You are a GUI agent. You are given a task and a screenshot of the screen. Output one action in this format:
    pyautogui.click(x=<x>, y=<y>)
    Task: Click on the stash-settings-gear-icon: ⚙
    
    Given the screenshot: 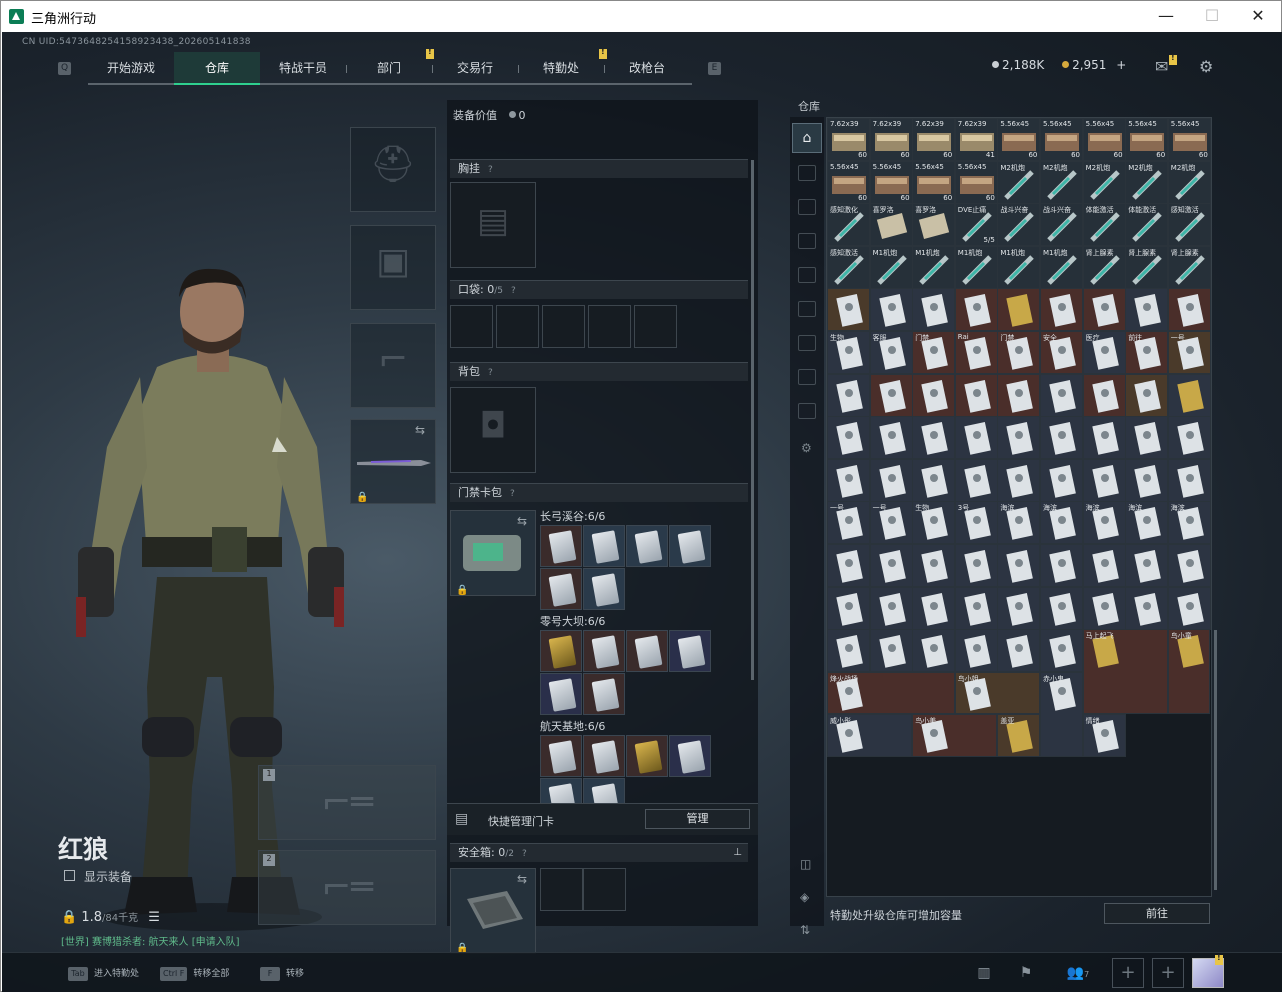 What is the action you would take?
    pyautogui.click(x=806, y=448)
    